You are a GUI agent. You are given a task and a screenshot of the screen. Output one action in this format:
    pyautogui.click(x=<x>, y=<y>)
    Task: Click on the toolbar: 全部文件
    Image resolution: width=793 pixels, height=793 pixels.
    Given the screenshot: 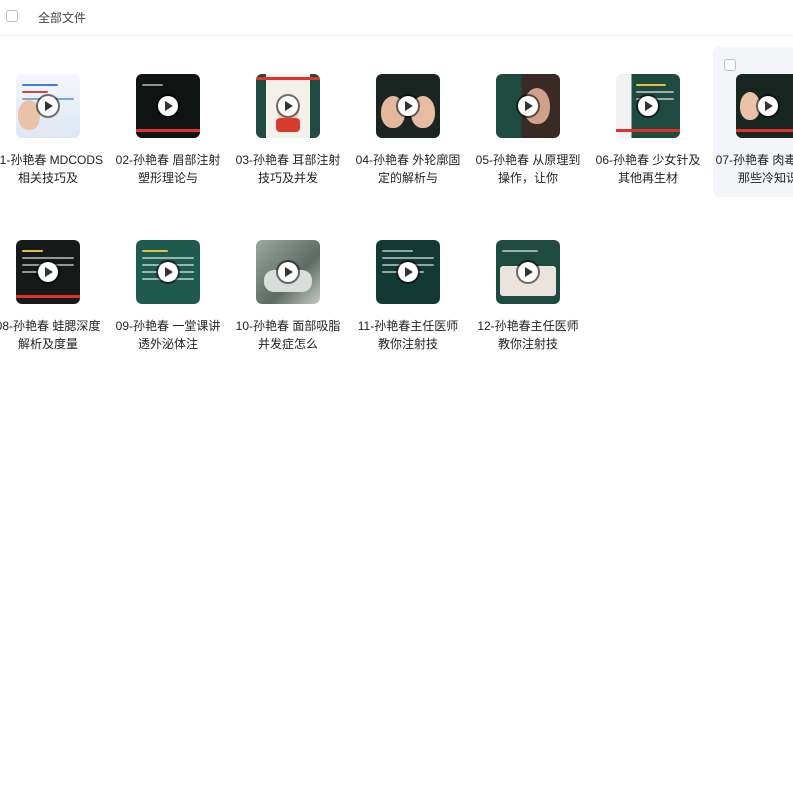 What is the action you would take?
    pyautogui.click(x=396, y=18)
    